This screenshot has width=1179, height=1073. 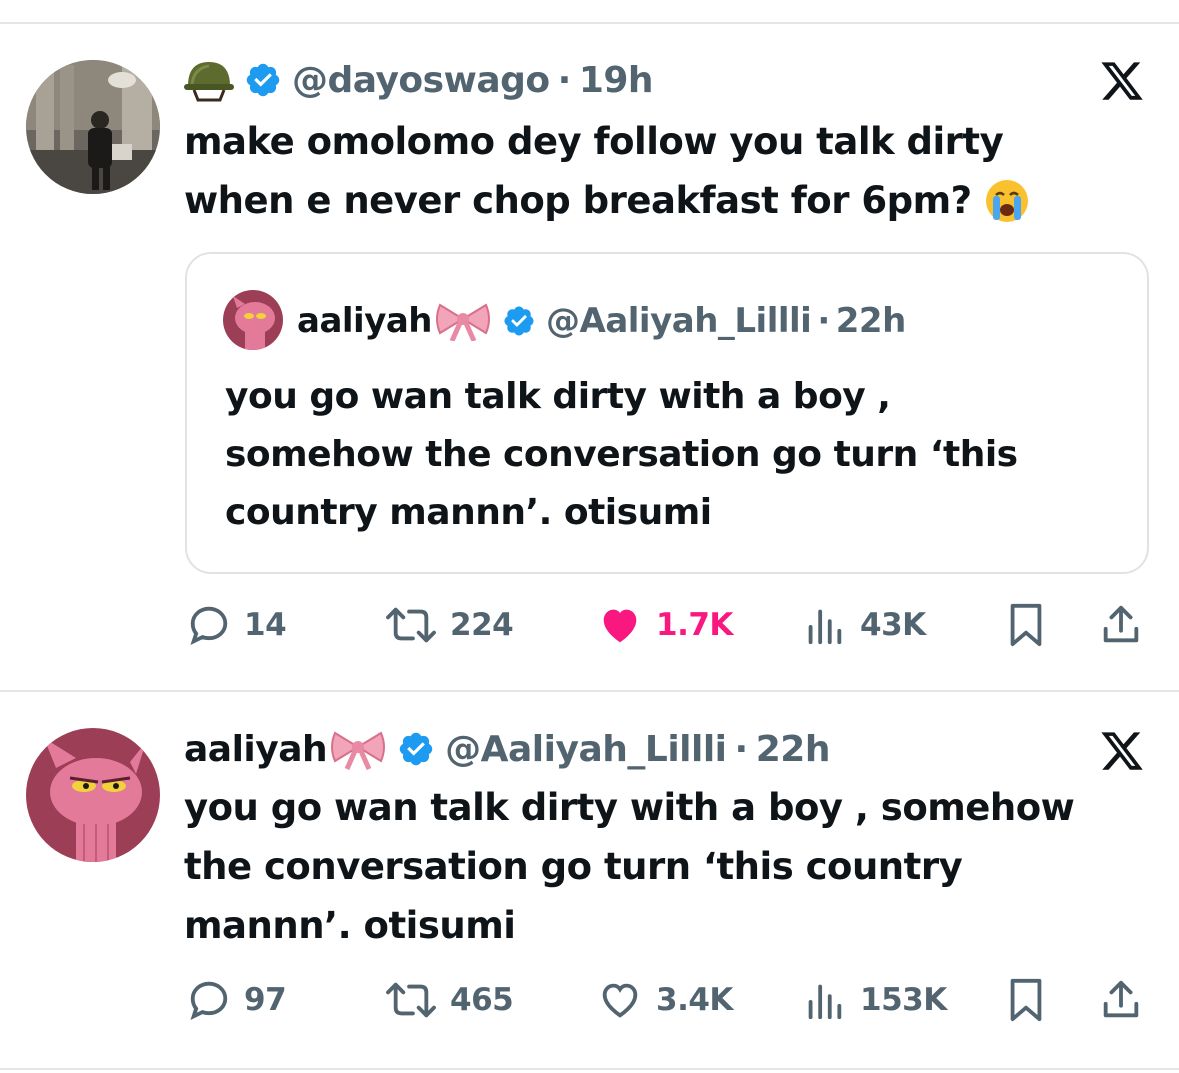 What do you see at coordinates (621, 454) in the screenshot?
I see `quote-text-line: somehow the conversation go turn ‘this` at bounding box center [621, 454].